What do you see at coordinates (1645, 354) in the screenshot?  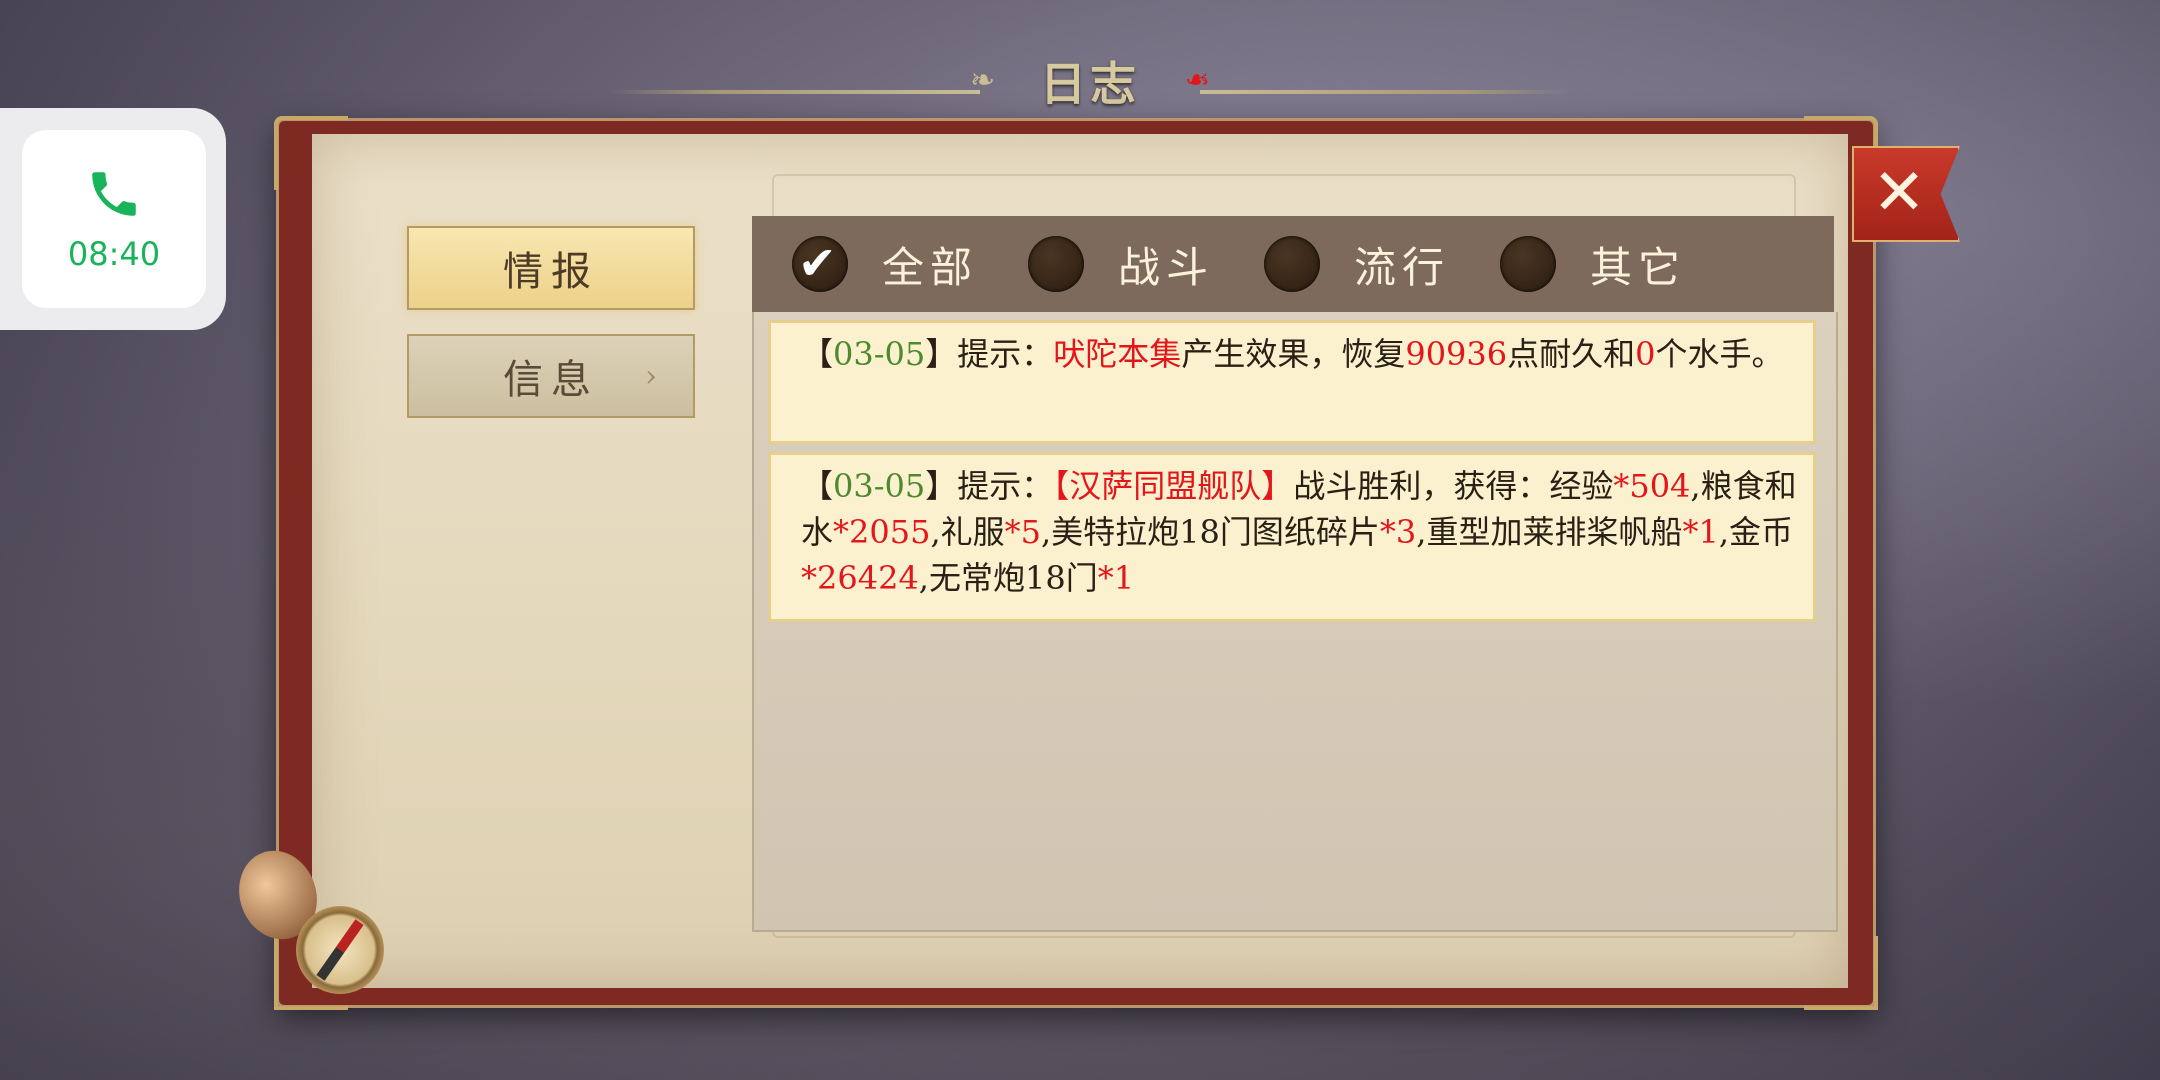 I see `log-value: 0` at bounding box center [1645, 354].